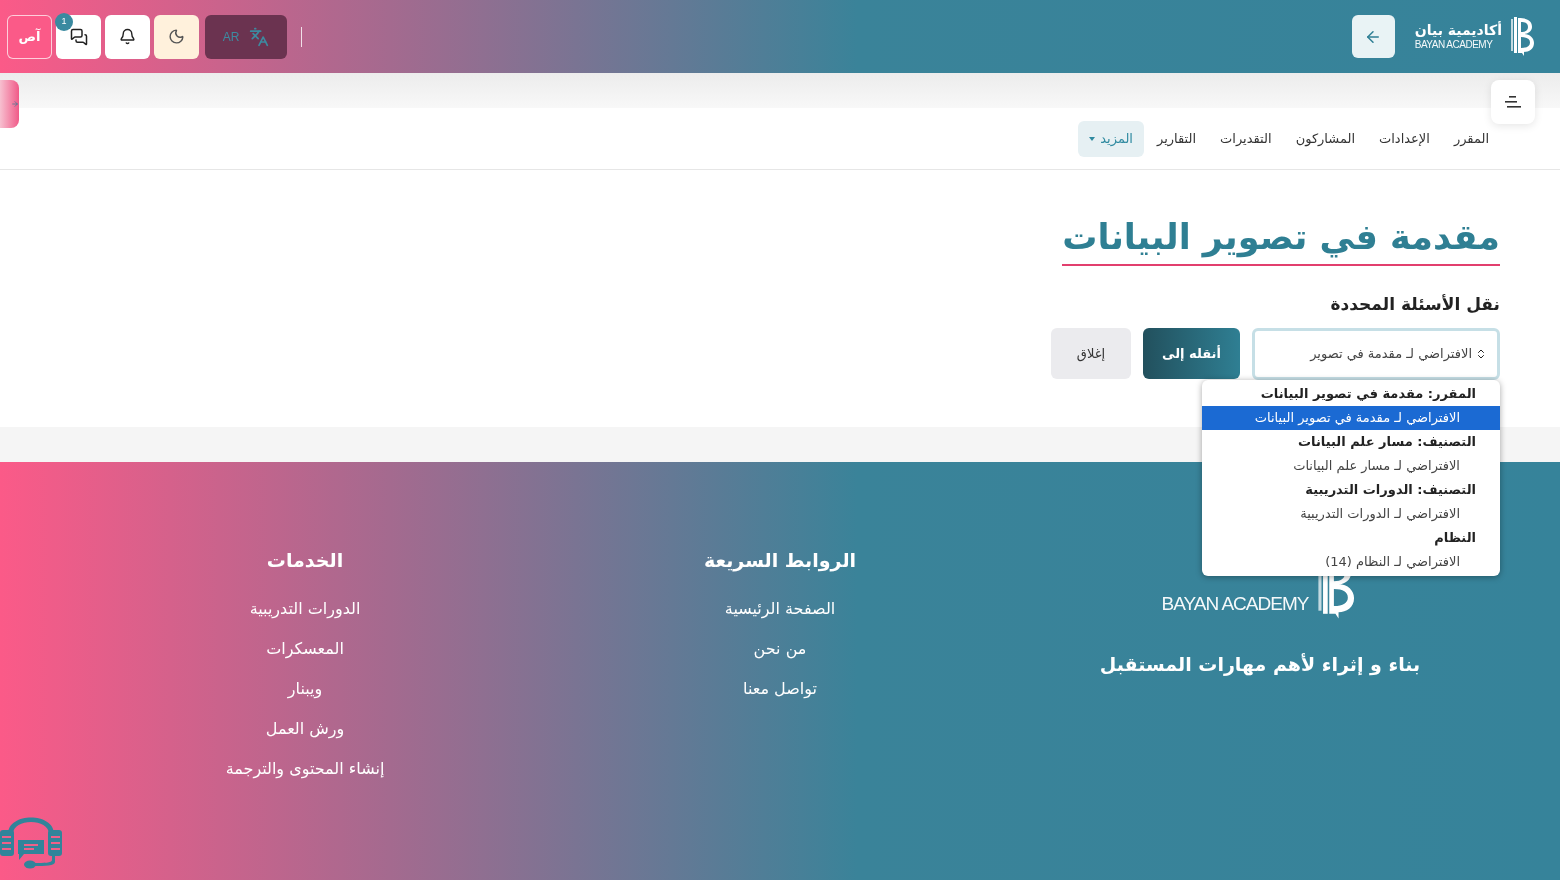 The image size is (1560, 880). What do you see at coordinates (305, 688) in the screenshot?
I see `footer-link: ويبنار` at bounding box center [305, 688].